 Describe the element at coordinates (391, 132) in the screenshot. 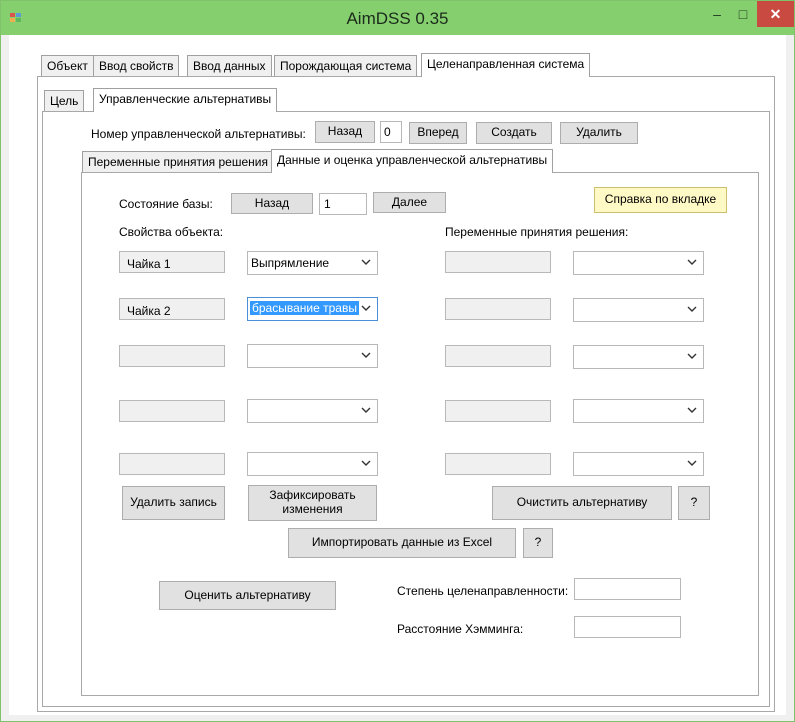

I see `alternative-number-field: 0` at that location.